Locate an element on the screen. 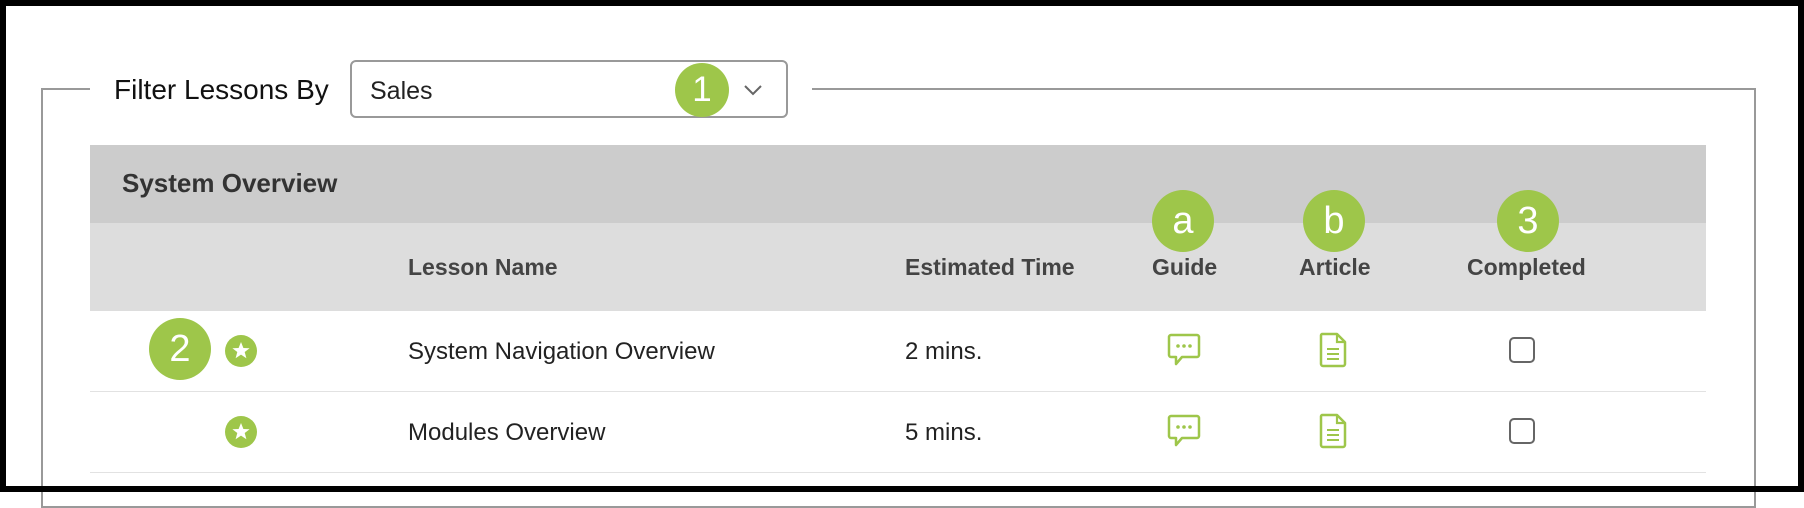 The width and height of the screenshot is (1804, 508). column-header-article: Article is located at coordinates (1335, 267).